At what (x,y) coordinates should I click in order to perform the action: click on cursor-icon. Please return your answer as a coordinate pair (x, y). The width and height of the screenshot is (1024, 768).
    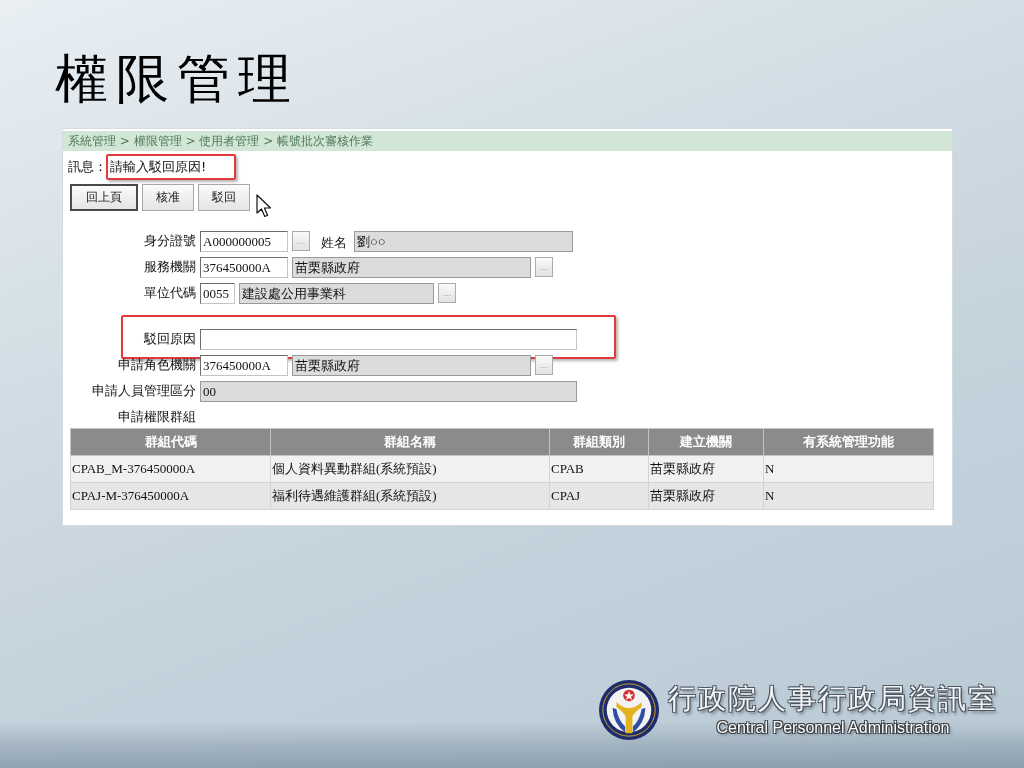
    Looking at the image, I should click on (264, 206).